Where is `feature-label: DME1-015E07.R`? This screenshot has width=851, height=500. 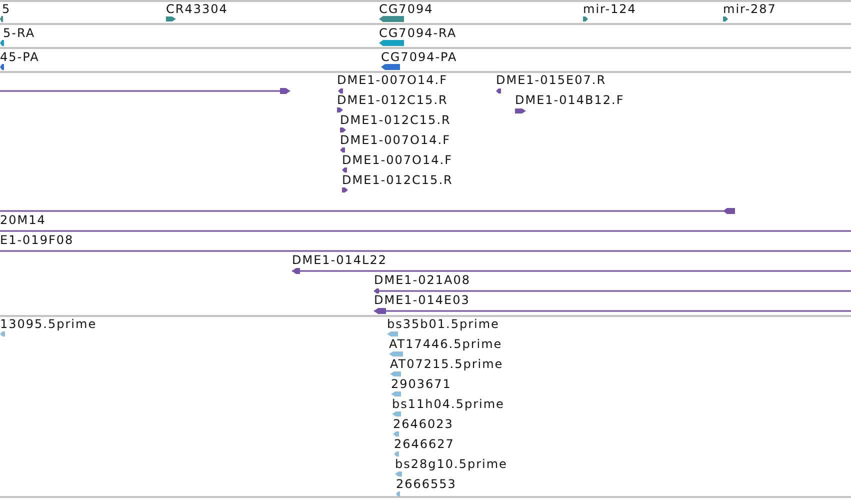
feature-label: DME1-015E07.R is located at coordinates (551, 80).